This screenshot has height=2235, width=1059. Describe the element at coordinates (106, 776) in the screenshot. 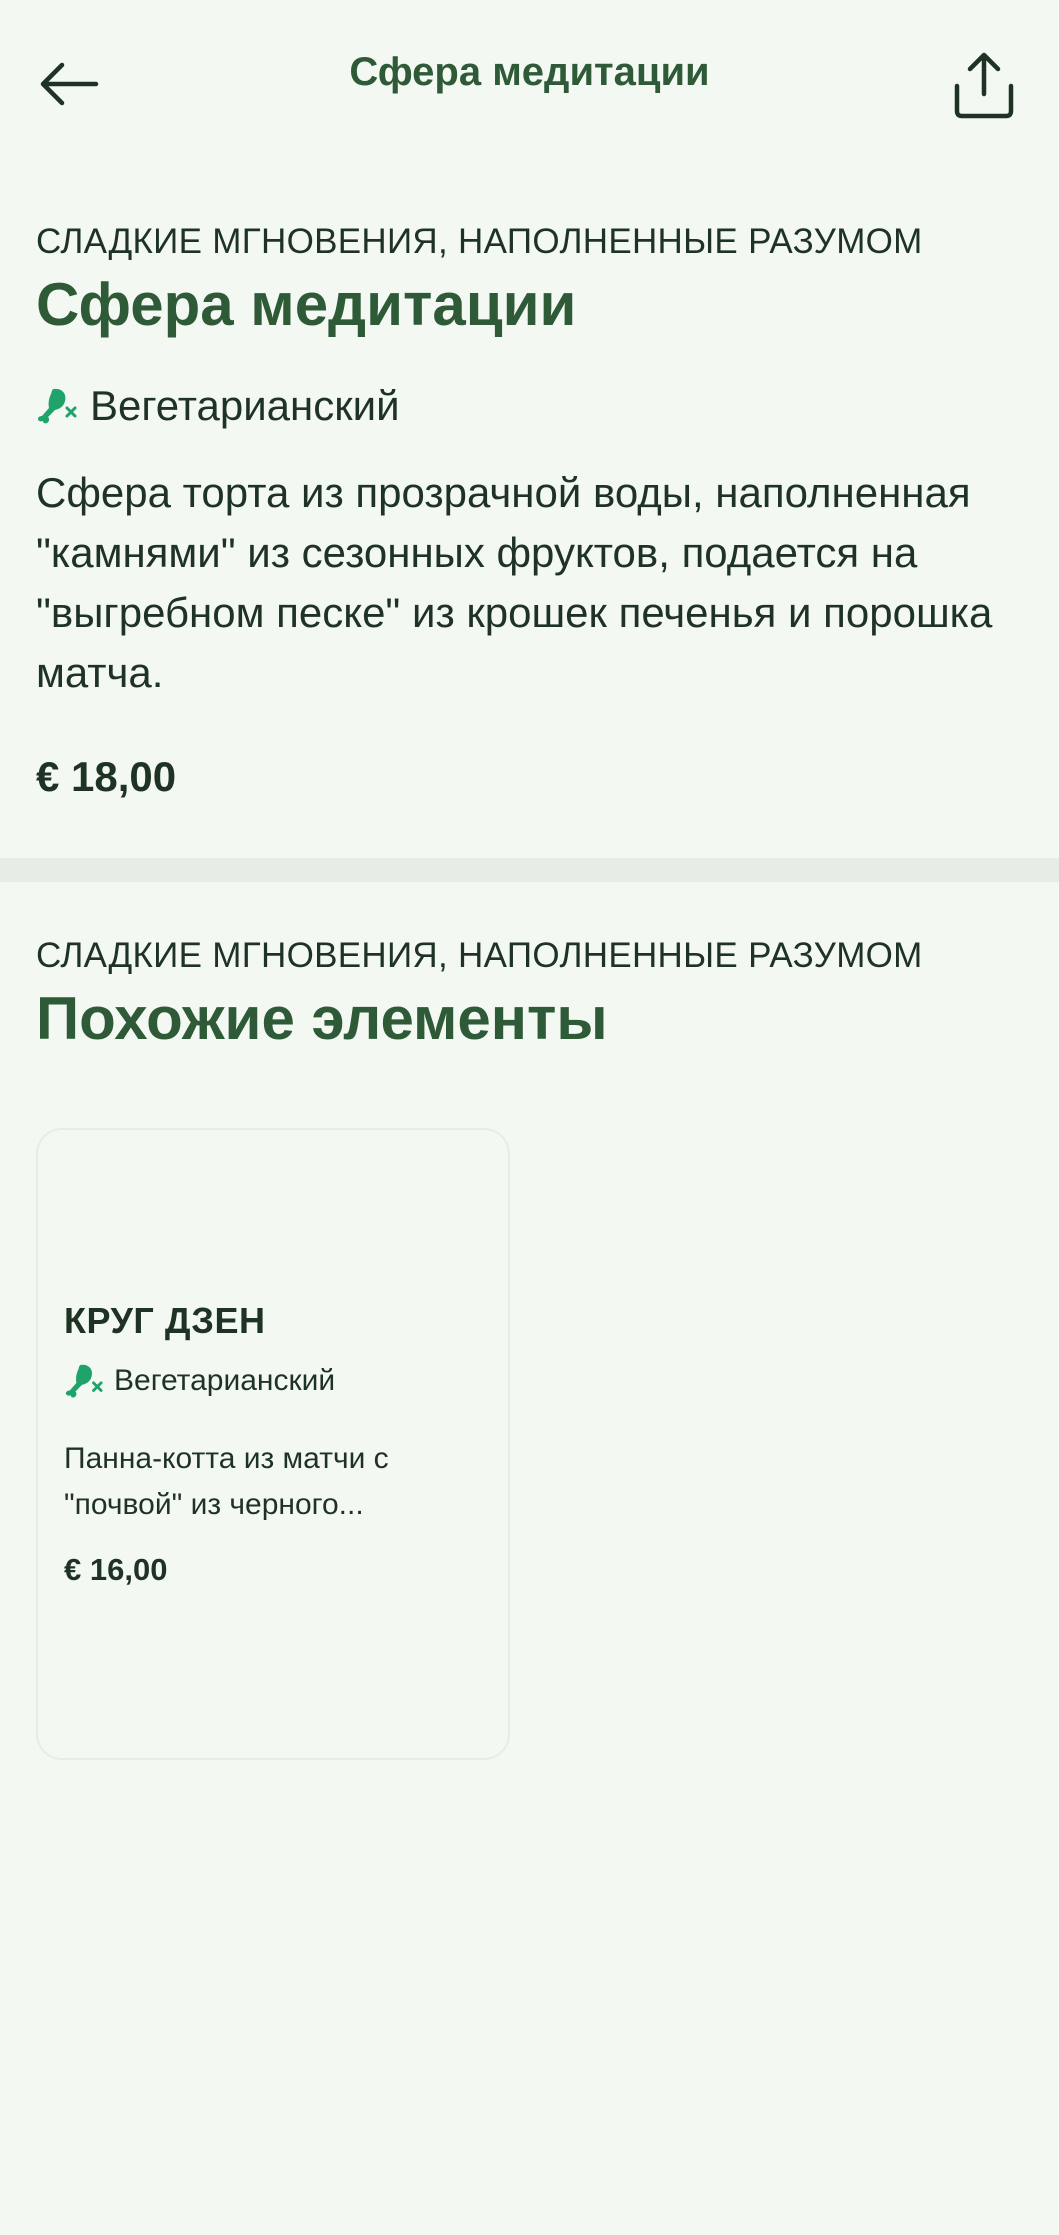

I see `item-price: € 18,00` at that location.